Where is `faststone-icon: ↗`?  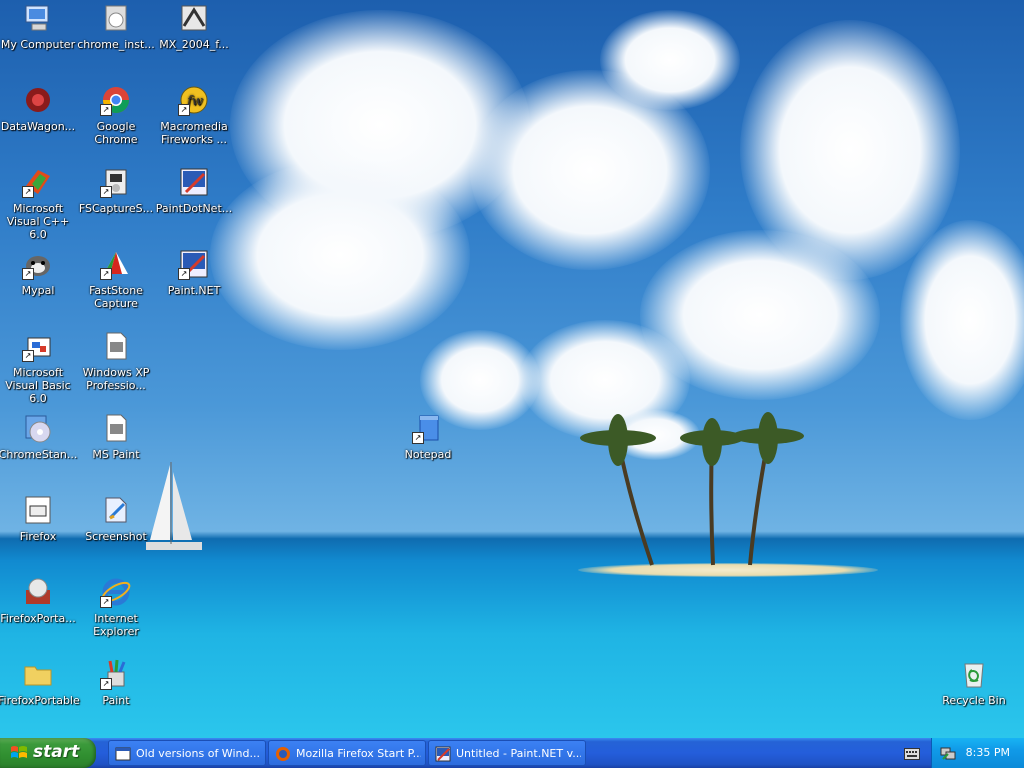
faststone-icon: ↗ is located at coordinates (116, 264).